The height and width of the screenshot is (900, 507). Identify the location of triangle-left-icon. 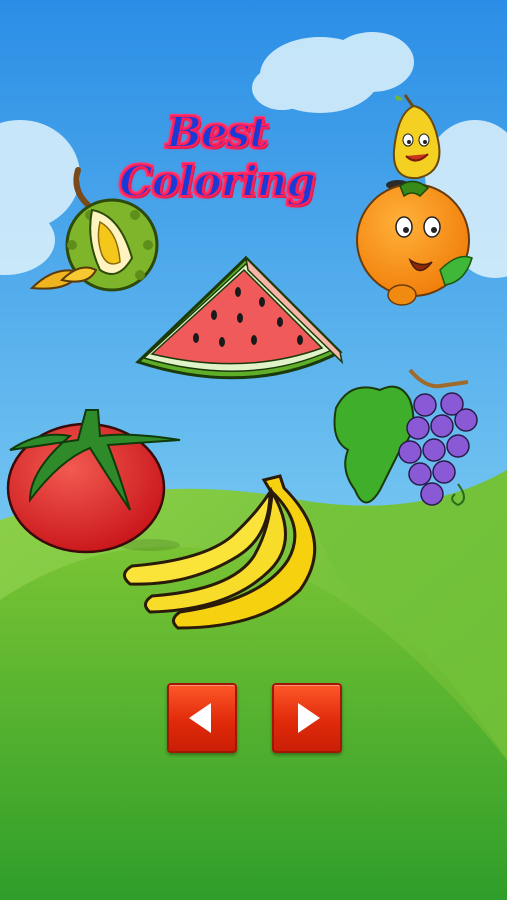
(200, 718).